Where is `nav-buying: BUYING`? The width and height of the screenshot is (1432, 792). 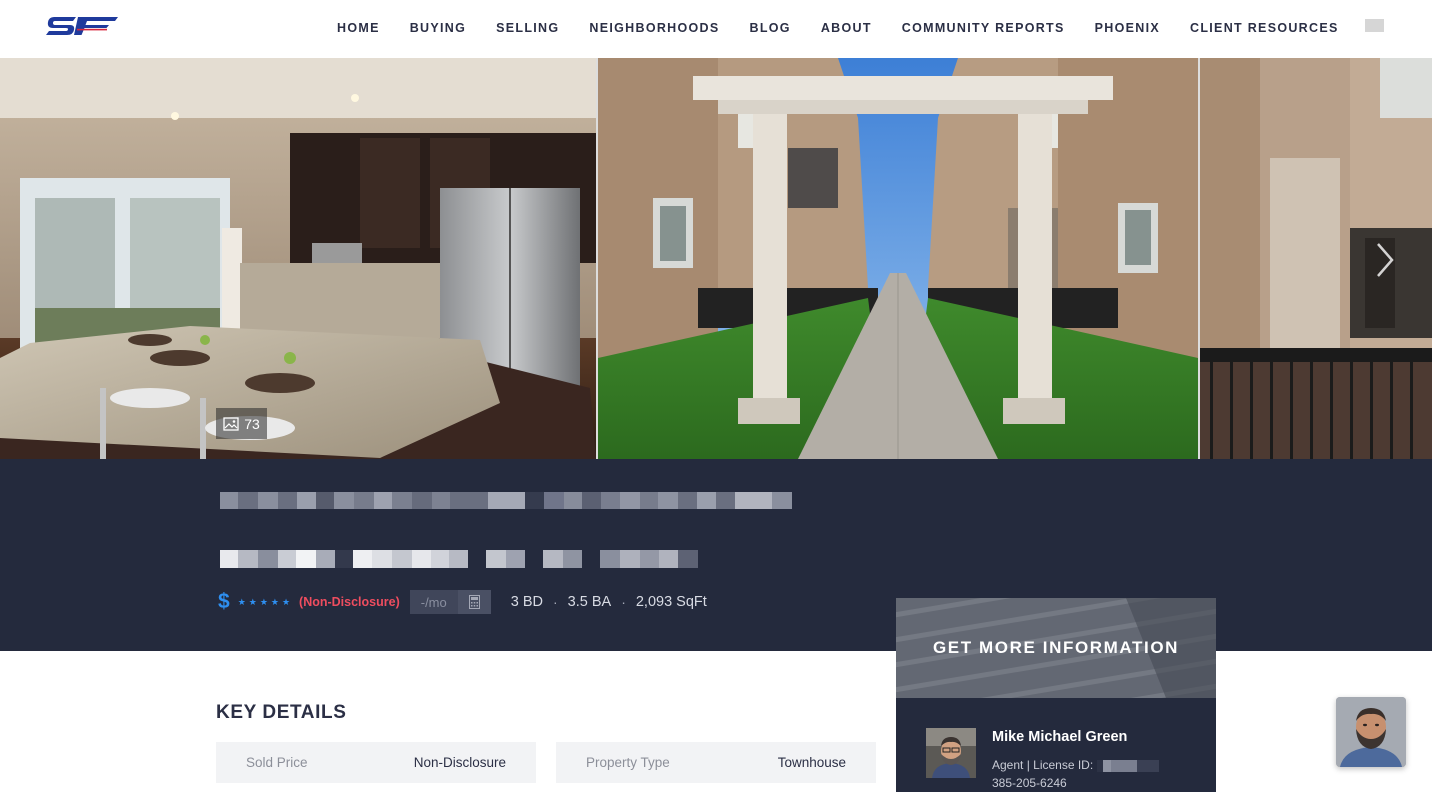
nav-buying: BUYING is located at coordinates (438, 28).